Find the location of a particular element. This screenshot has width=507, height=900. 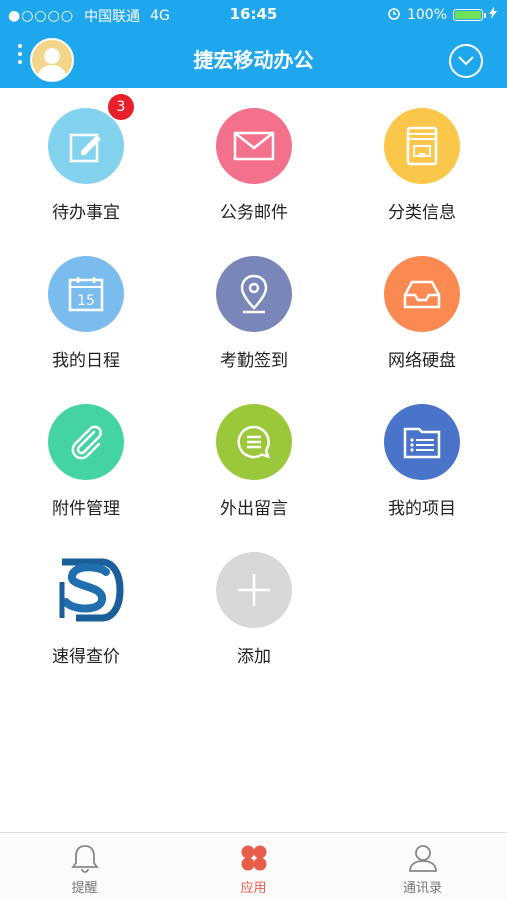

calendar-icon: 15 is located at coordinates (86, 294).